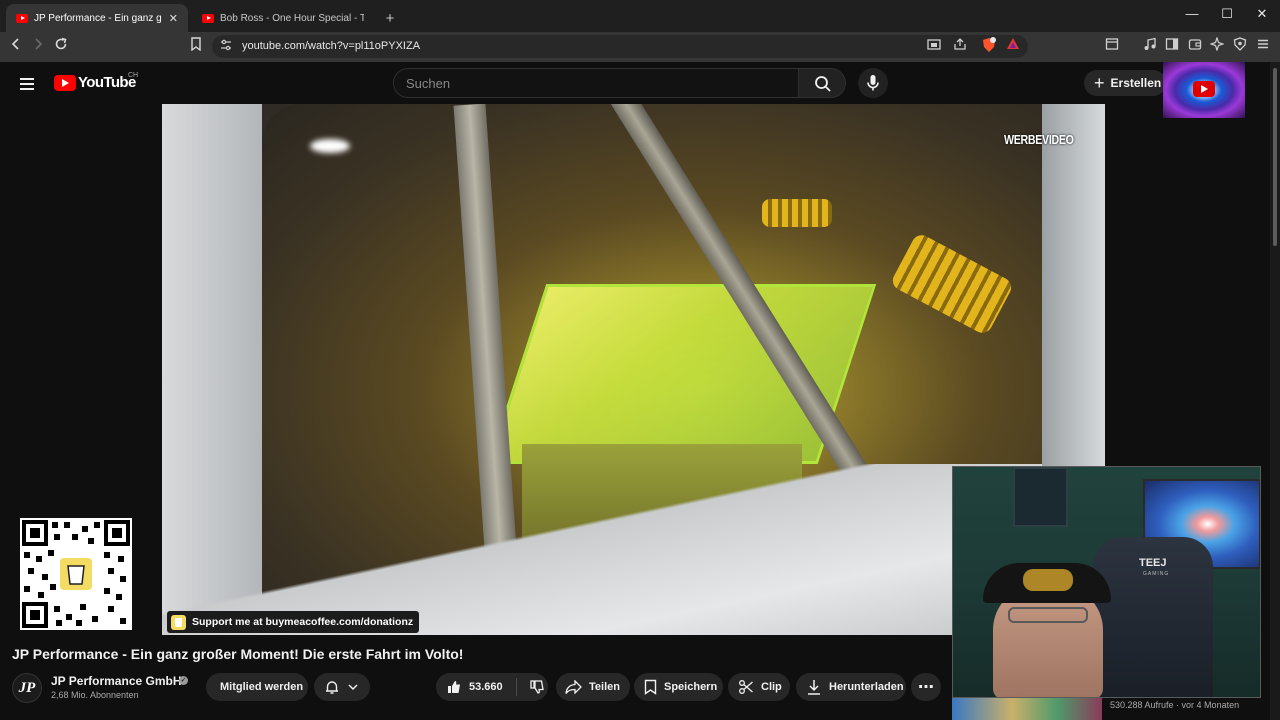 This screenshot has width=1280, height=720. What do you see at coordinates (454, 687) in the screenshot?
I see `thumbs-up-icon` at bounding box center [454, 687].